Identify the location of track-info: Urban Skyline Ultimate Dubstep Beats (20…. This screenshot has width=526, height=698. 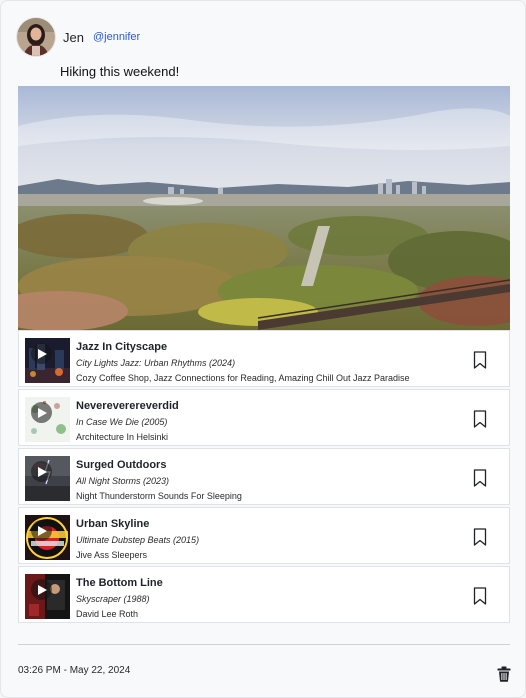
(268, 539).